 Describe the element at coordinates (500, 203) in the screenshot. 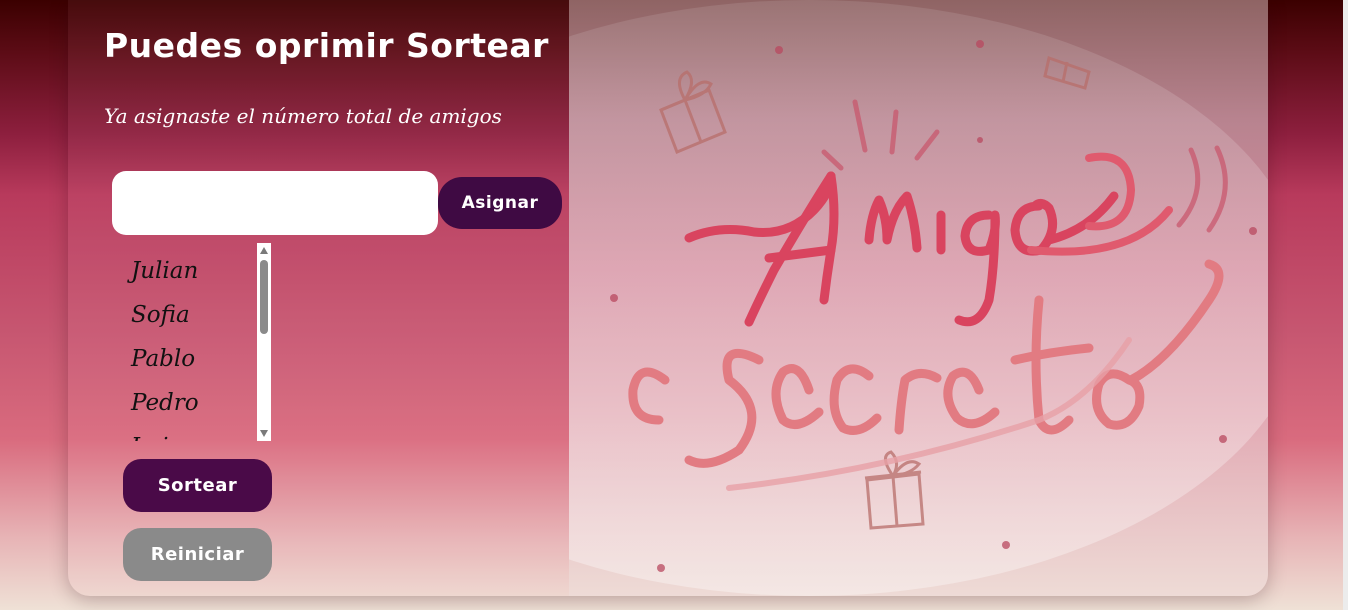

I see `assign-button: Asignar` at that location.